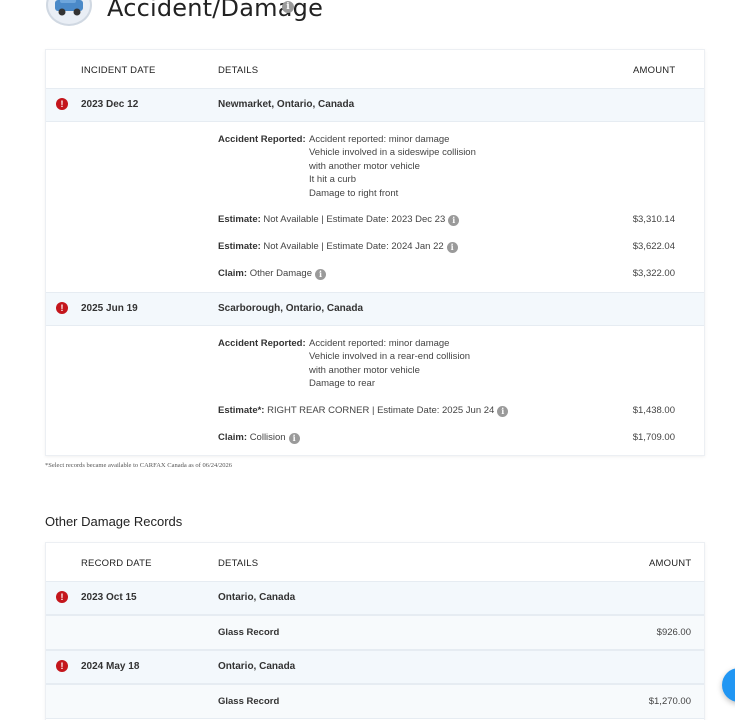 The width and height of the screenshot is (735, 720). Describe the element at coordinates (110, 104) in the screenshot. I see `record-date: 2023 Dec 12` at that location.